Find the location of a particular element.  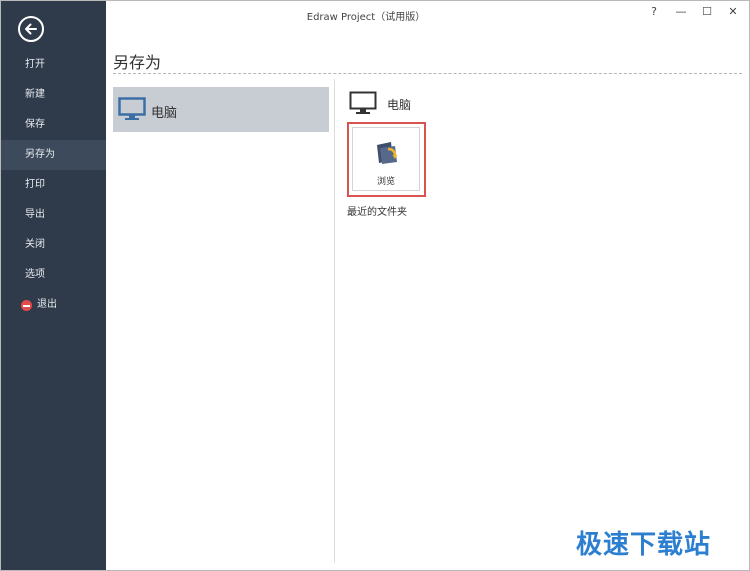

location-computer: 电脑 is located at coordinates (221, 109).